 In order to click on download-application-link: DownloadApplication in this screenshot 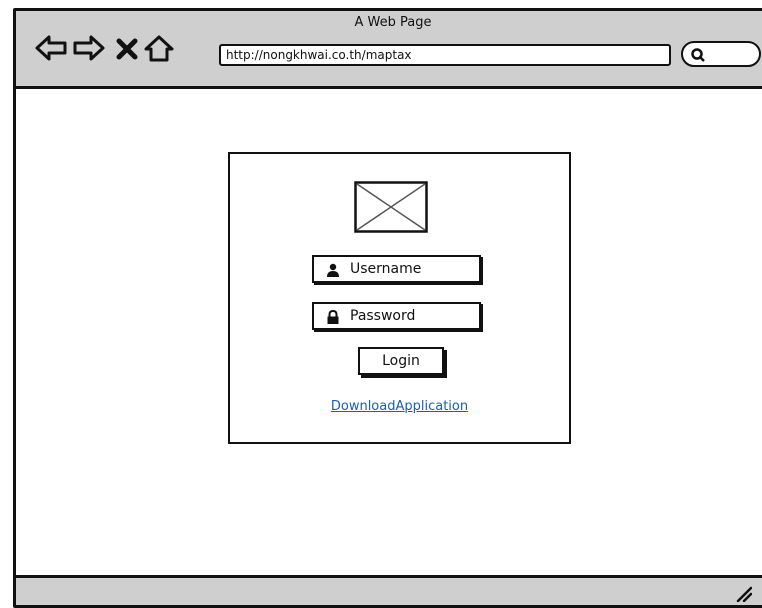, I will do `click(399, 406)`.